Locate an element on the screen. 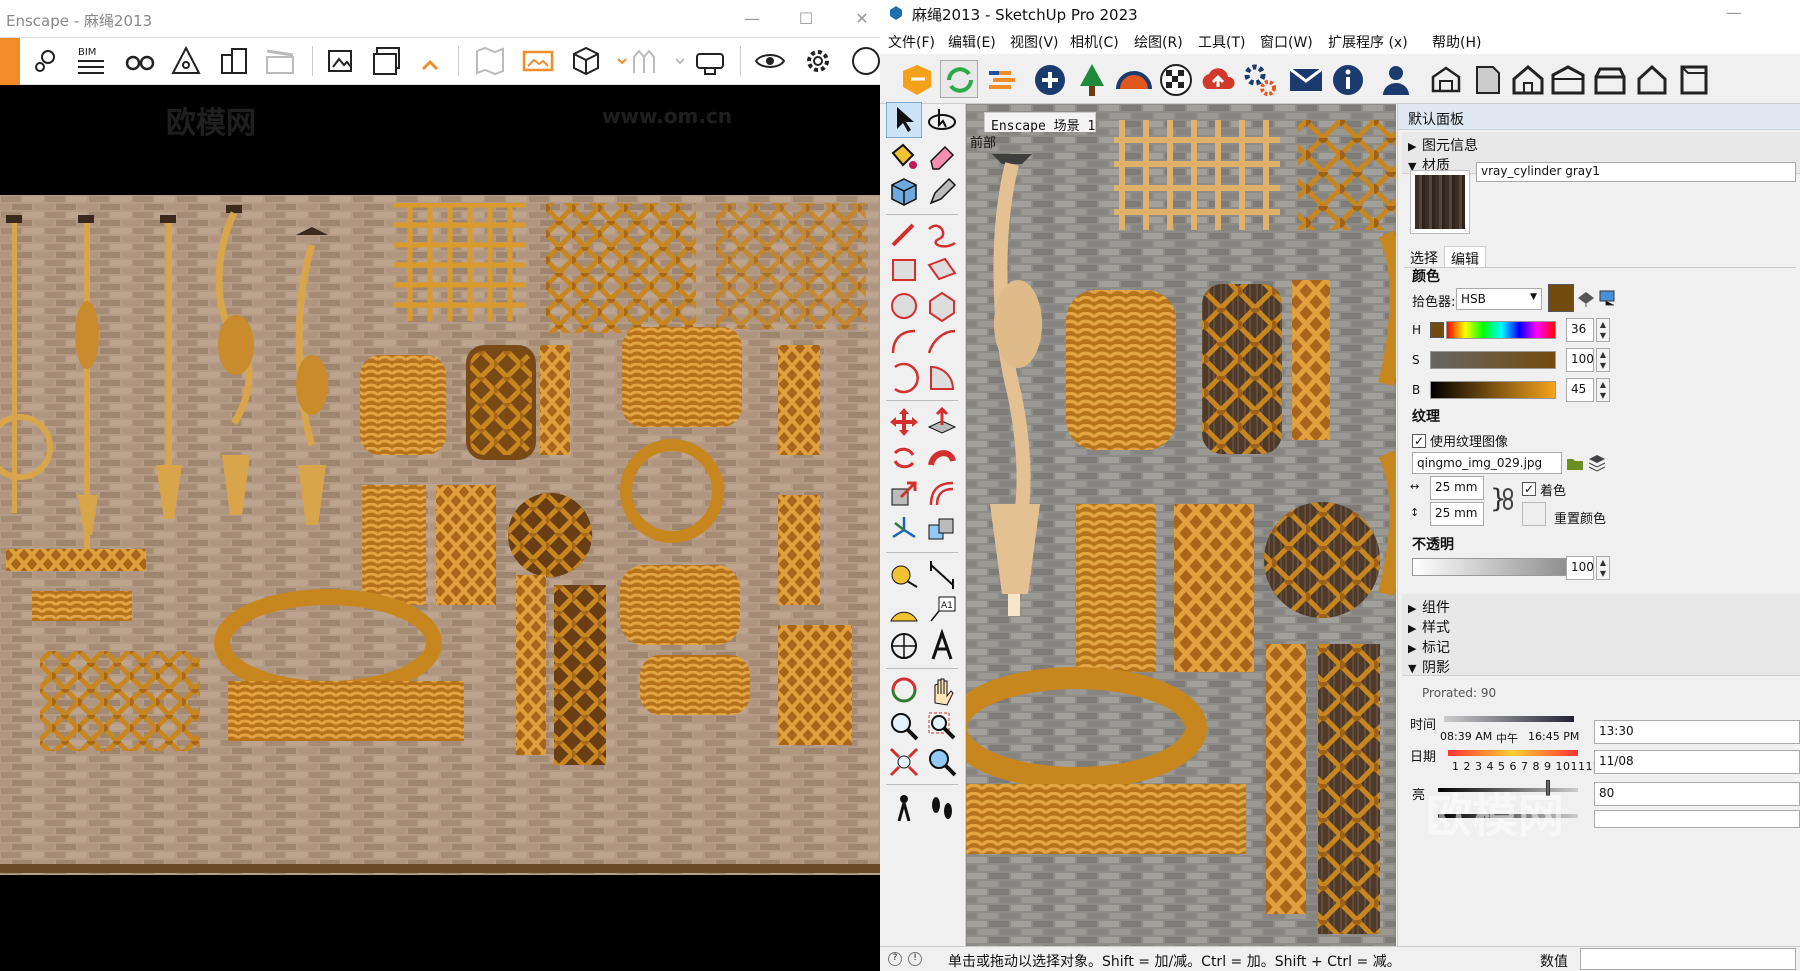 This screenshot has width=1800, height=971. menu-draw: 绘图(R) is located at coordinates (1158, 42).